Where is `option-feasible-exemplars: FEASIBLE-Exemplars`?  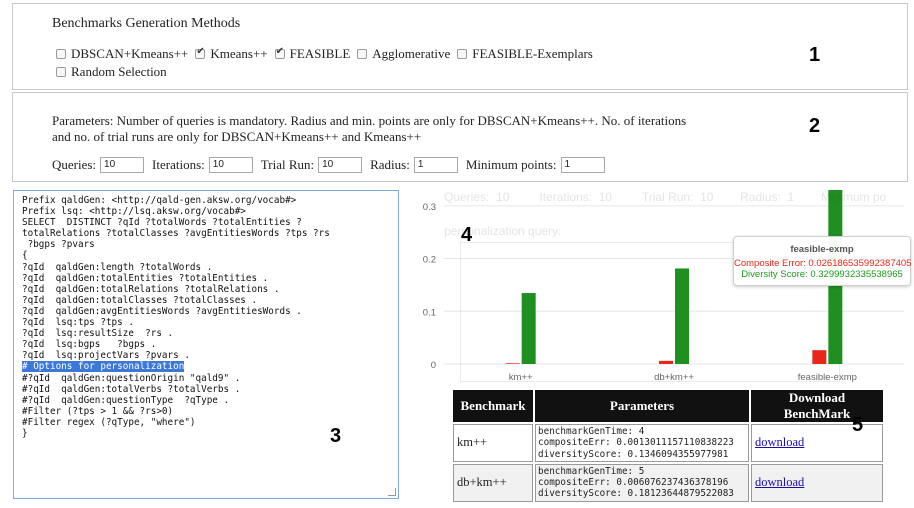
option-feasible-exemplars: FEASIBLE-Exemplars is located at coordinates (525, 54).